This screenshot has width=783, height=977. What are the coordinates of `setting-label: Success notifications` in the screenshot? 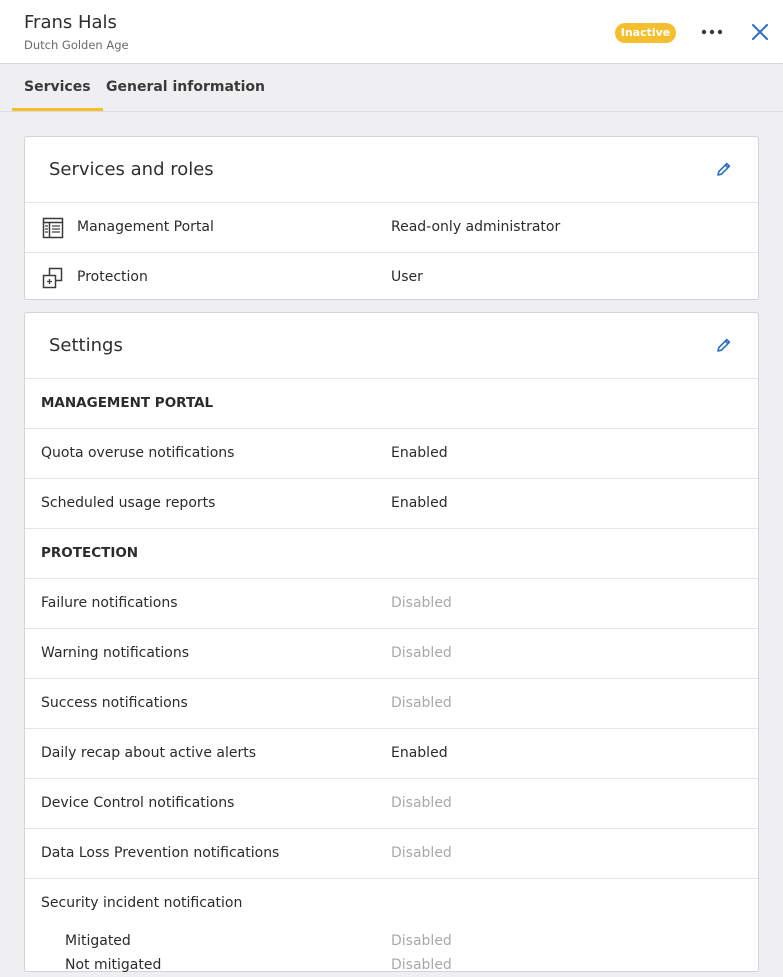 It's located at (114, 703).